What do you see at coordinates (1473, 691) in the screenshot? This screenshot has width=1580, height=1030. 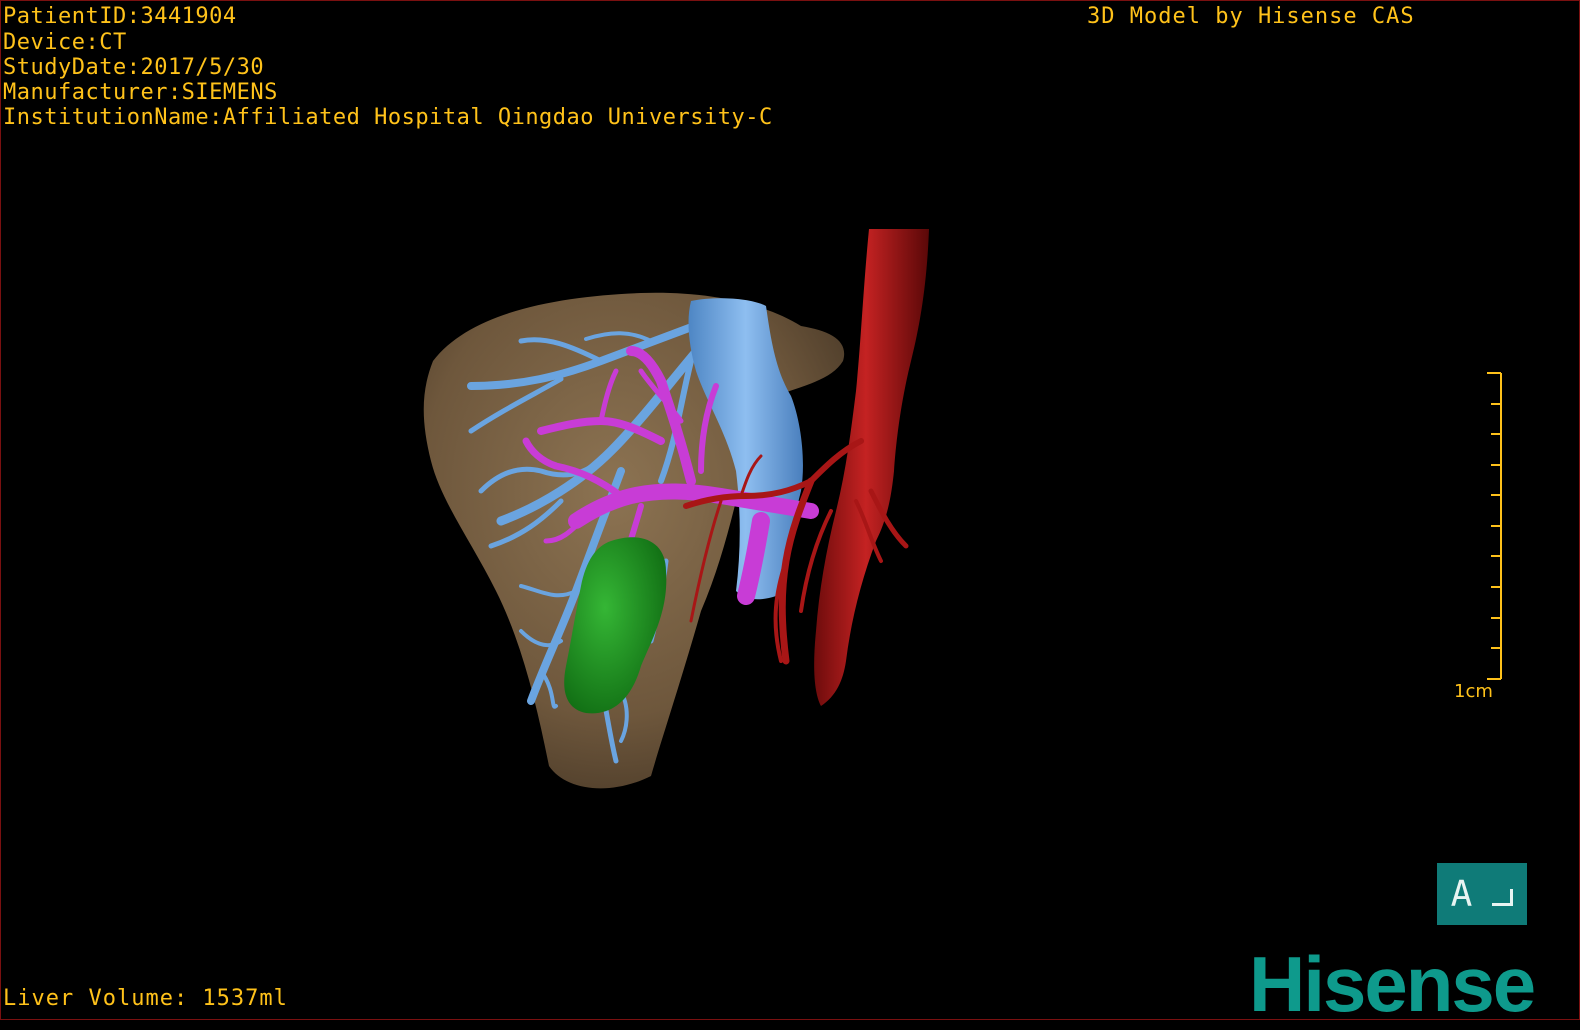 I see `scale-bar-label: 1cm` at bounding box center [1473, 691].